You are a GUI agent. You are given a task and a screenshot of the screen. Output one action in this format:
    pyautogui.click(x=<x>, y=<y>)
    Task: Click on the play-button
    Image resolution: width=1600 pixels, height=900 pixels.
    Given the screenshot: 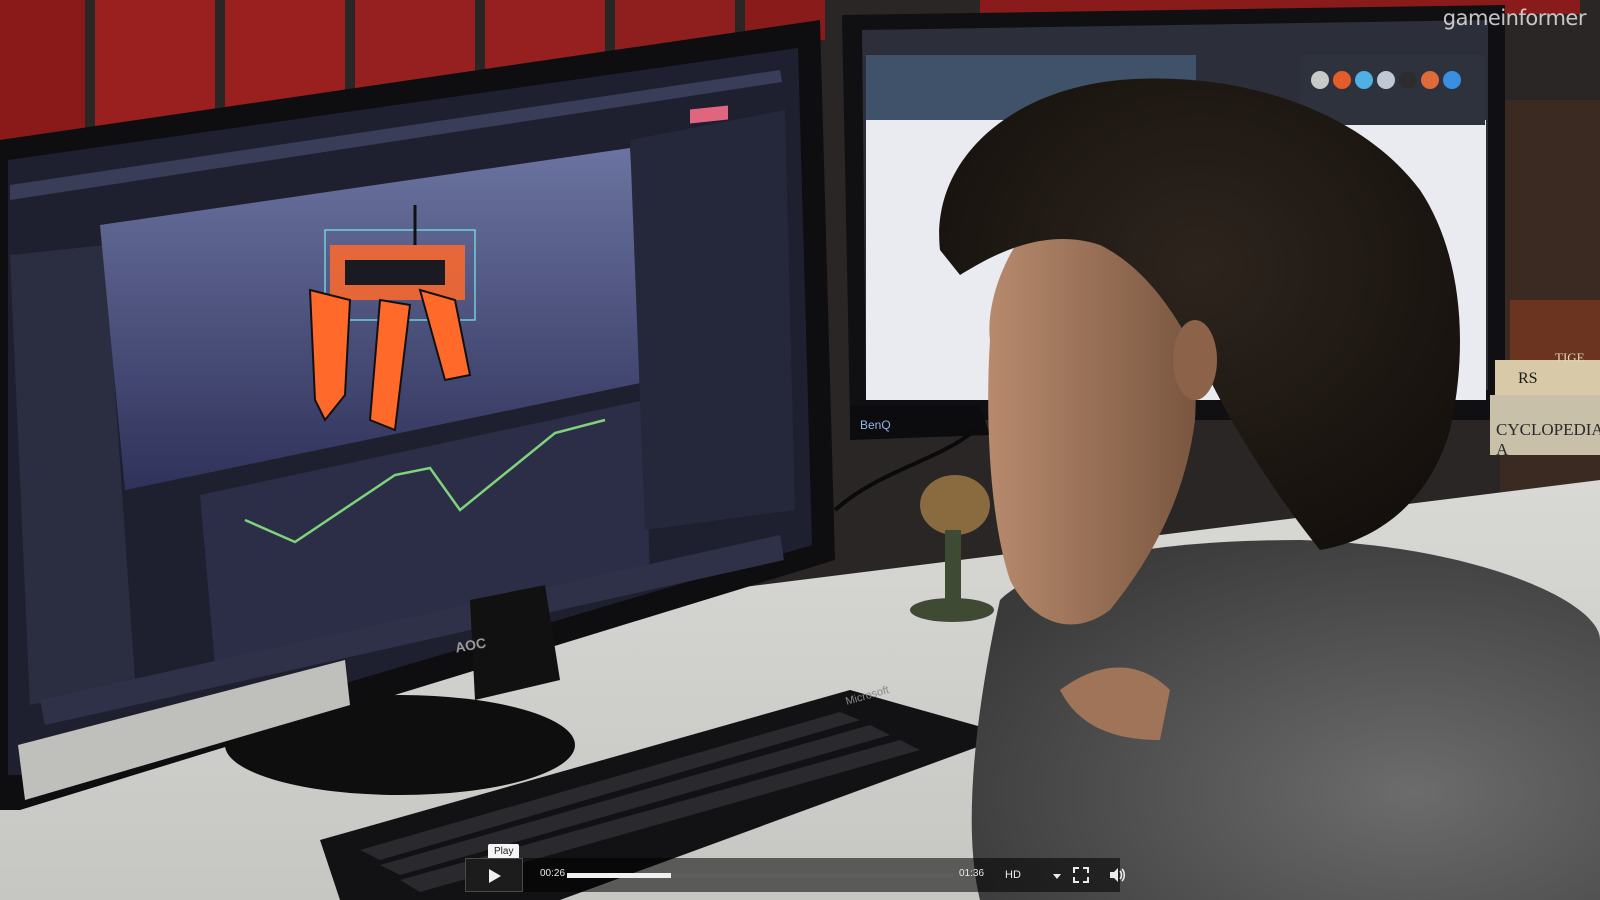 What is the action you would take?
    pyautogui.click(x=494, y=875)
    